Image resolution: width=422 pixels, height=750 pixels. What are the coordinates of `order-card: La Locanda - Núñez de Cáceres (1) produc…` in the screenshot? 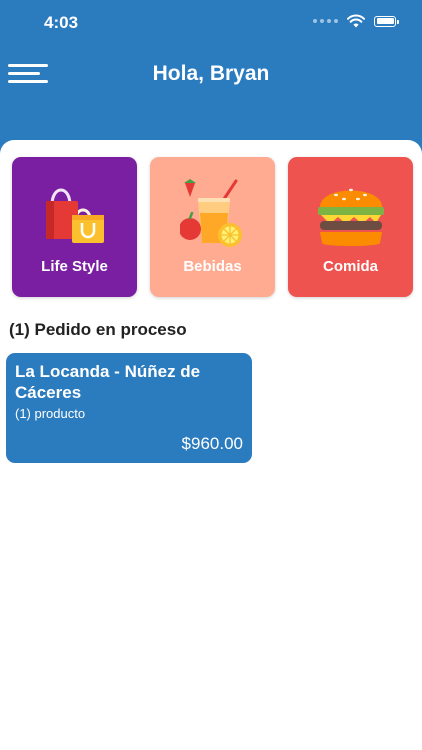 It's located at (129, 408).